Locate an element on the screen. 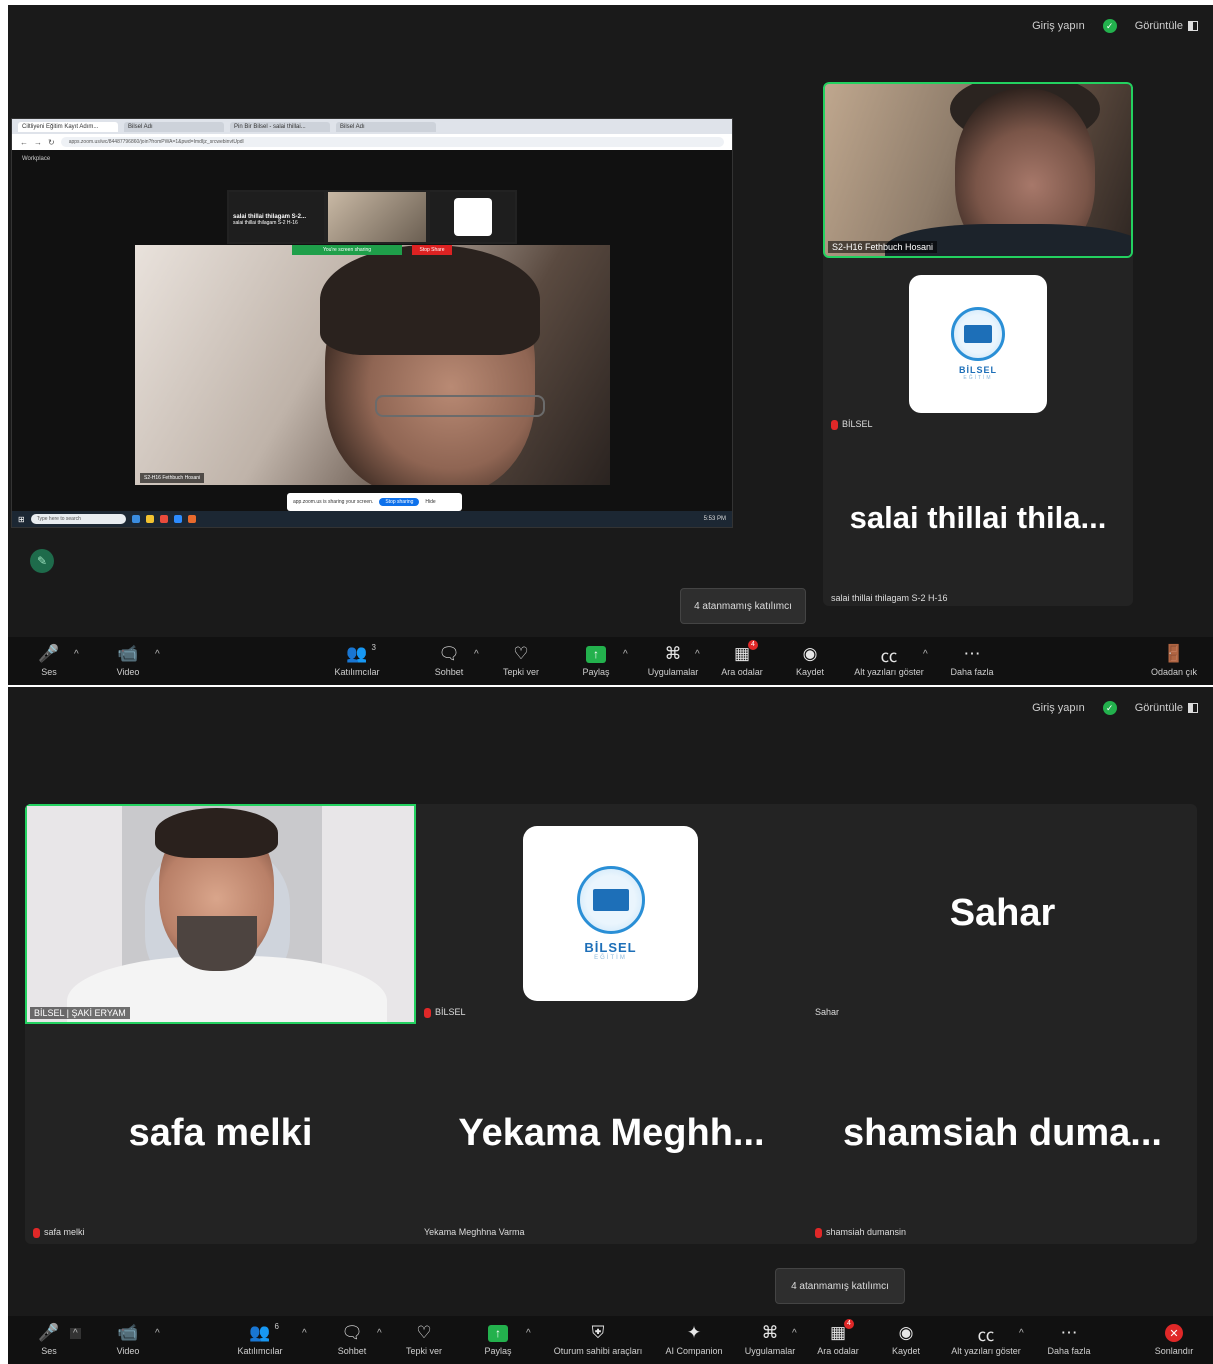  participants-button: 👥 3 Katılımcılar is located at coordinates (357, 660).